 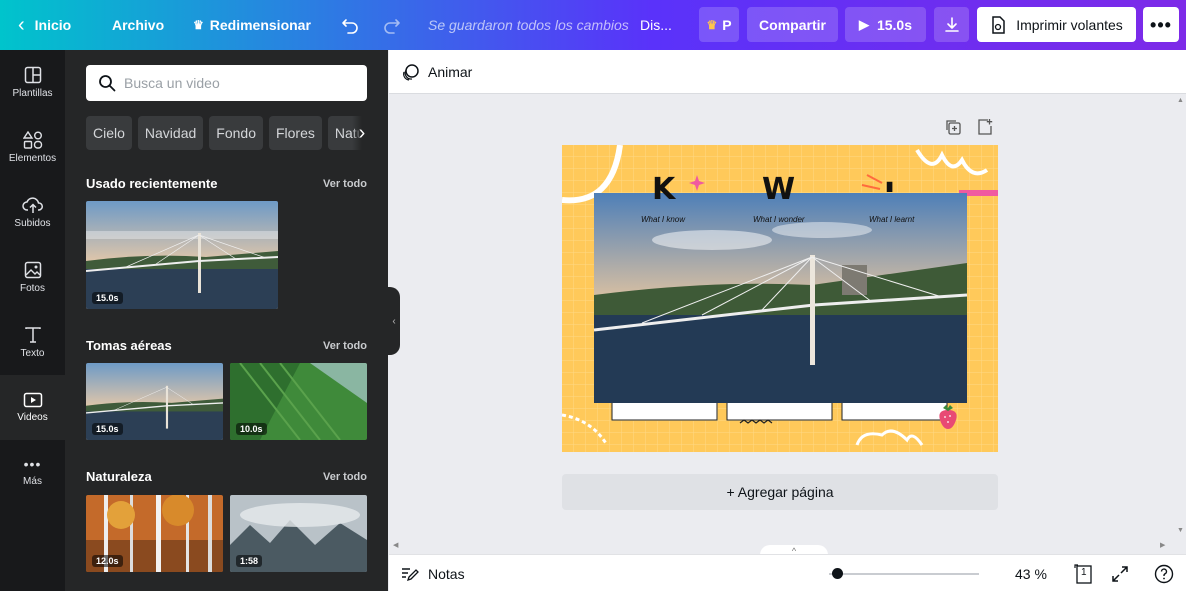 What do you see at coordinates (32, 353) in the screenshot?
I see `rail-label: Texto` at bounding box center [32, 353].